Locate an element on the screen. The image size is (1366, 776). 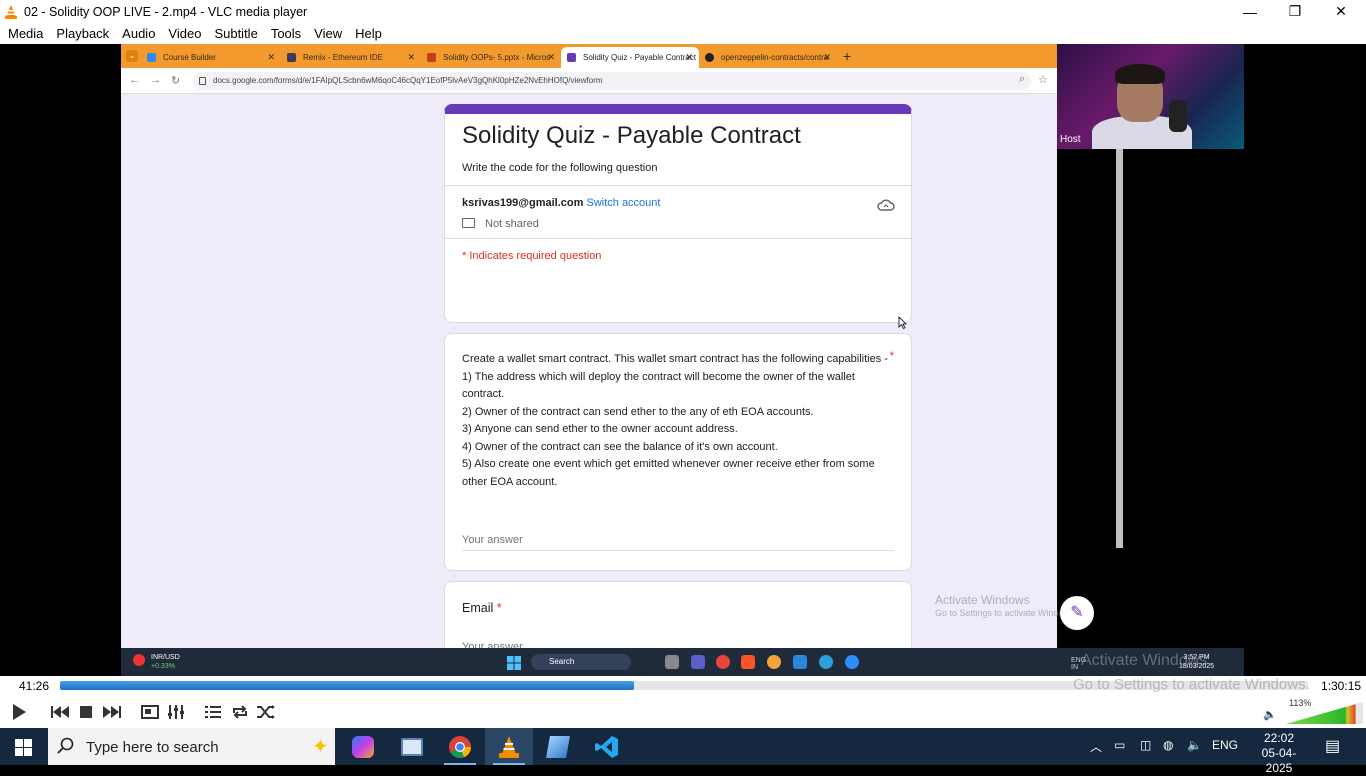
loop-button is located at coordinates (240, 712).